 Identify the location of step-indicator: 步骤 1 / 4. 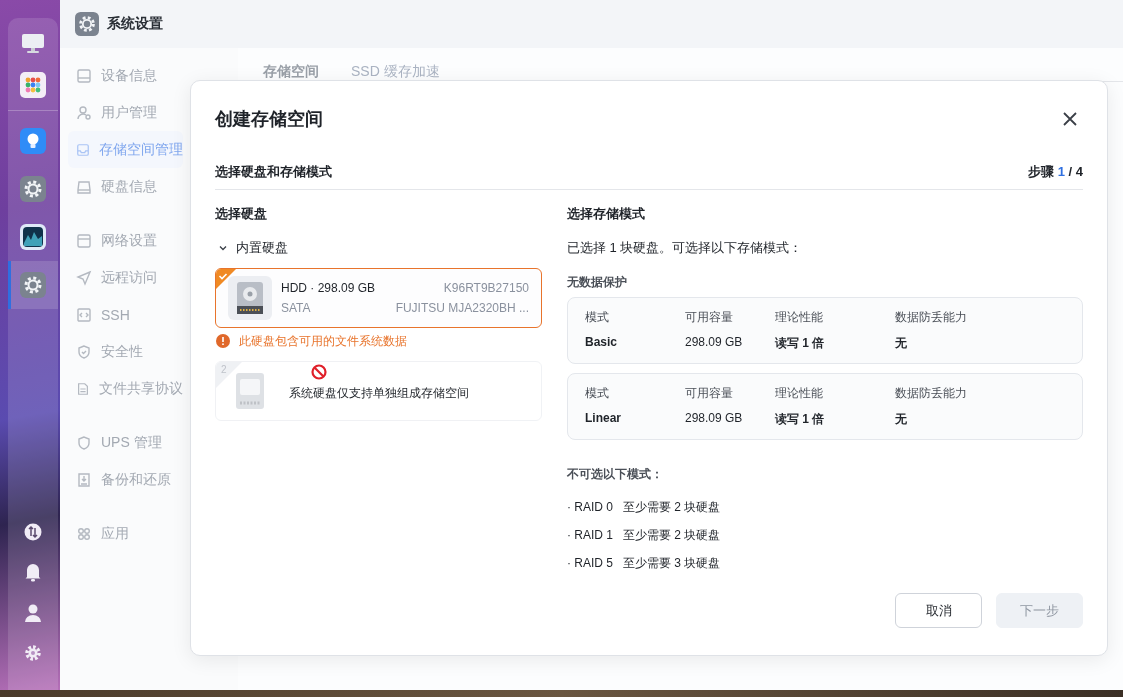
(1055, 172).